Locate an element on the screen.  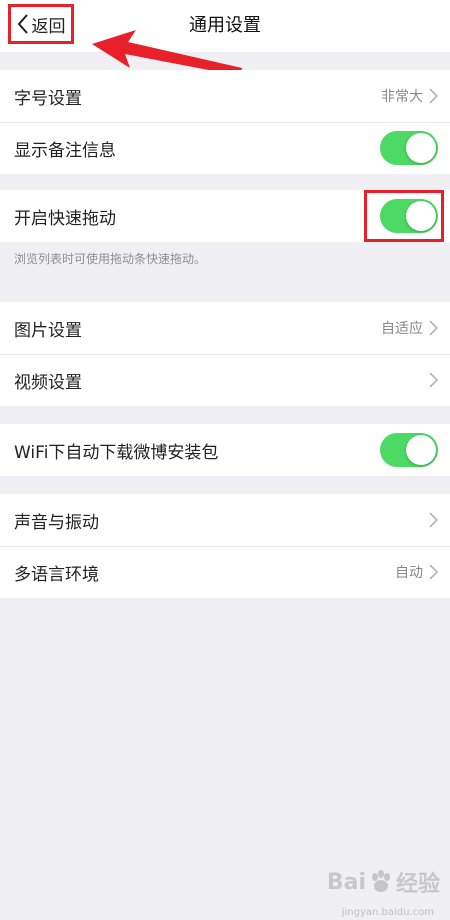
image-settings-value: 自适应 is located at coordinates (402, 329).